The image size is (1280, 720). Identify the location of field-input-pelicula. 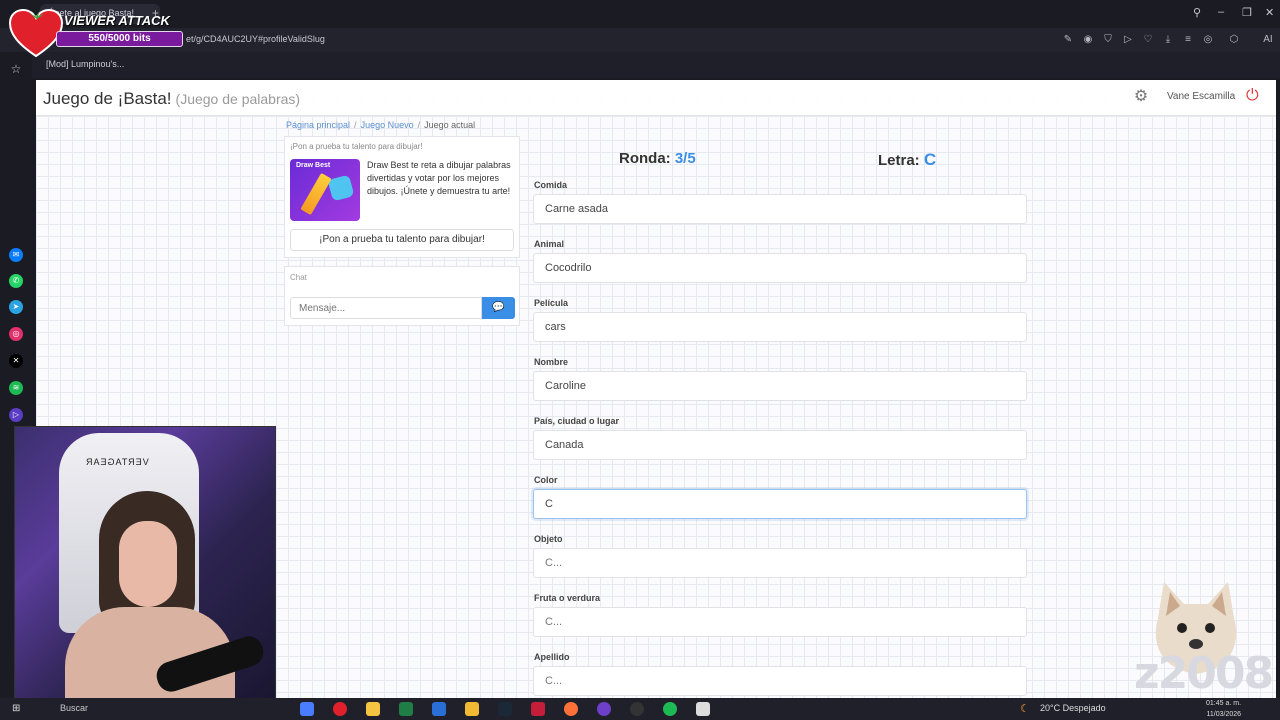
(780, 327).